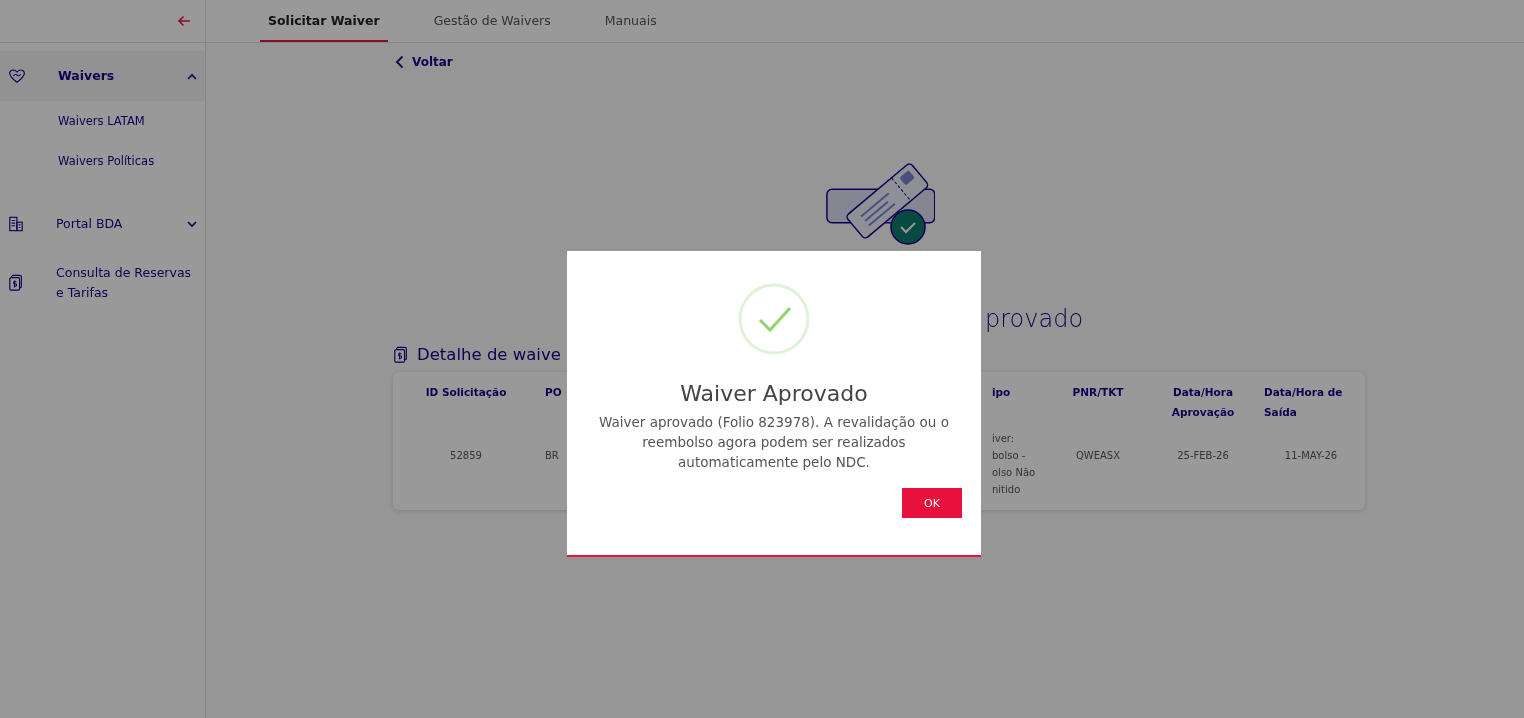 This screenshot has height=718, width=1524. Describe the element at coordinates (466, 392) in the screenshot. I see `column-header: ID Solicitação` at that location.